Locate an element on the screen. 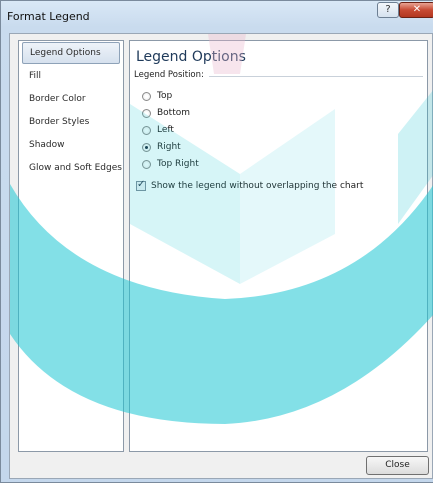 This screenshot has height=487, width=433. sidebar-item-glow-soft-edges: Glow and Soft Edges is located at coordinates (72, 168).